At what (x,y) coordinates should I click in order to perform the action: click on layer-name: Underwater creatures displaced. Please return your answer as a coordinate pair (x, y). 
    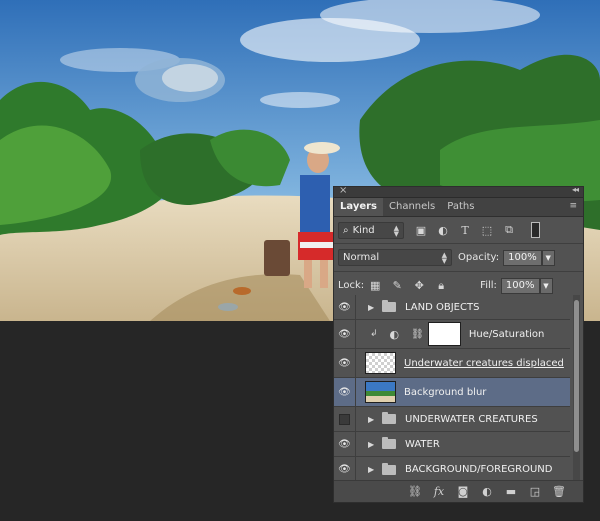
    Looking at the image, I should click on (484, 363).